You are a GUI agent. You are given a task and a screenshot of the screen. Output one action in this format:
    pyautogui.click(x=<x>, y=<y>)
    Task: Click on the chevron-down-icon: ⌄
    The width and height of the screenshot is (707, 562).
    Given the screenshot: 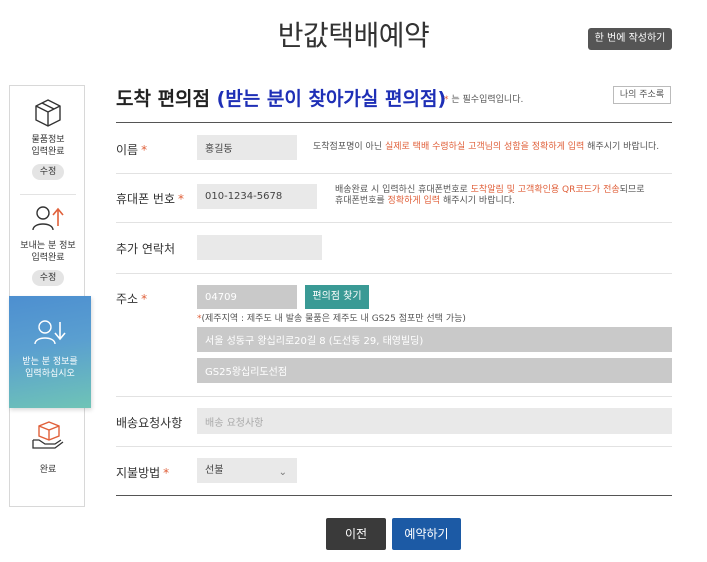 What is the action you would take?
    pyautogui.click(x=282, y=472)
    